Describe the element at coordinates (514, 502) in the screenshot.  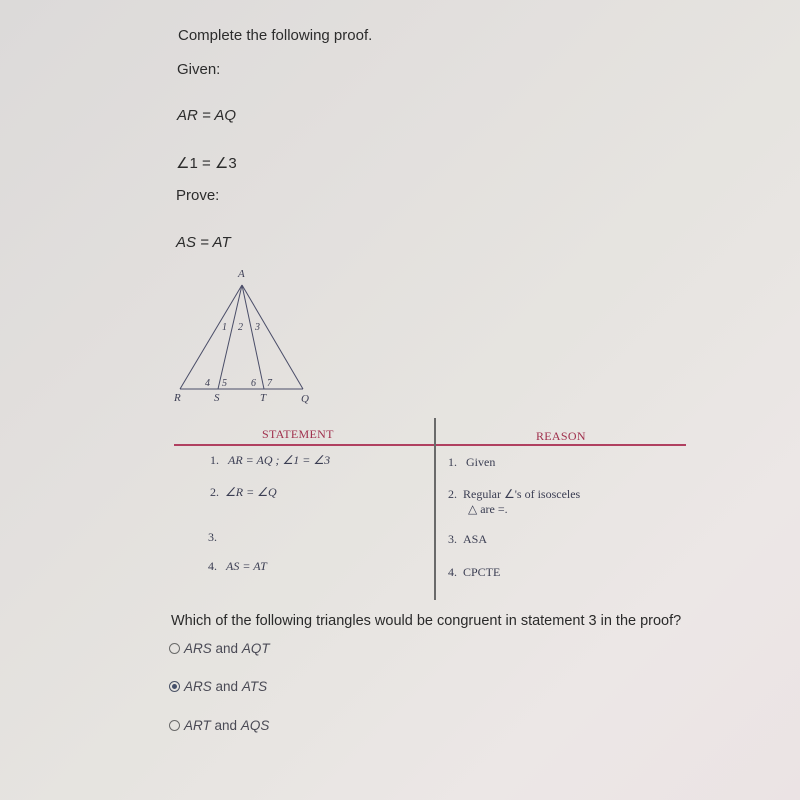
I see `reason-row-2: 2. Regular ∠'s of isosceles △ are =.` at that location.